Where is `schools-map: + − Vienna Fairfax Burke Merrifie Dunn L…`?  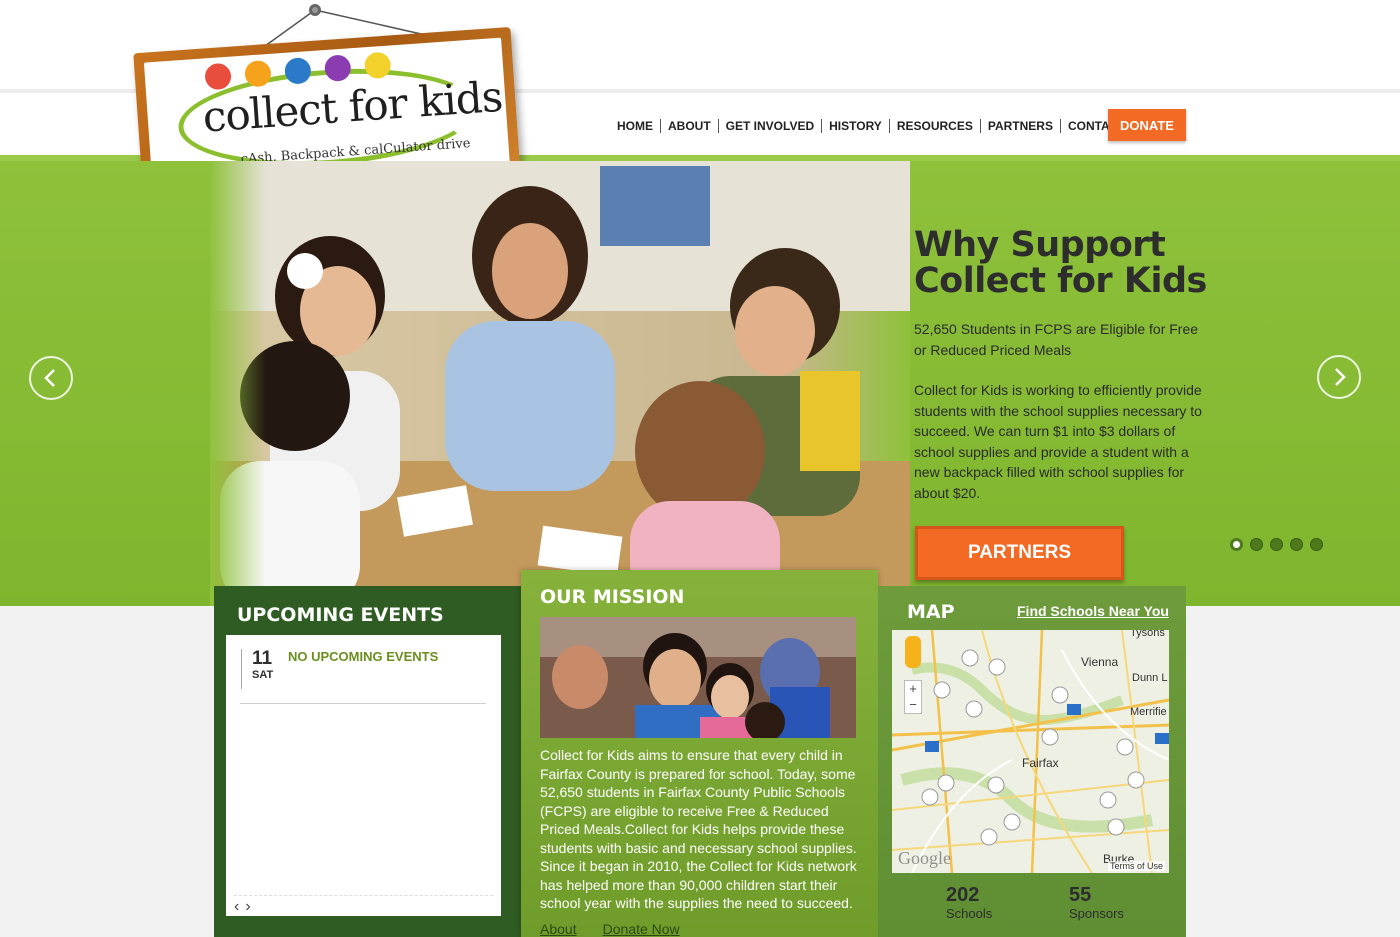 schools-map: + − Vienna Fairfax Burke Merrifie Dunn L… is located at coordinates (1030, 751).